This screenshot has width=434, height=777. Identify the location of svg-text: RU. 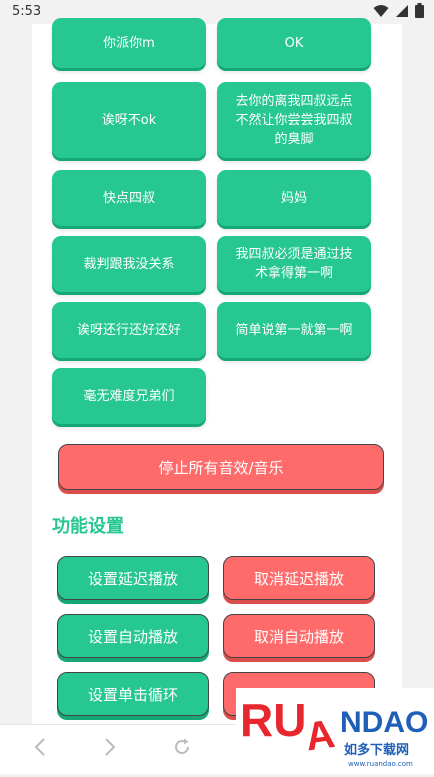
(273, 720).